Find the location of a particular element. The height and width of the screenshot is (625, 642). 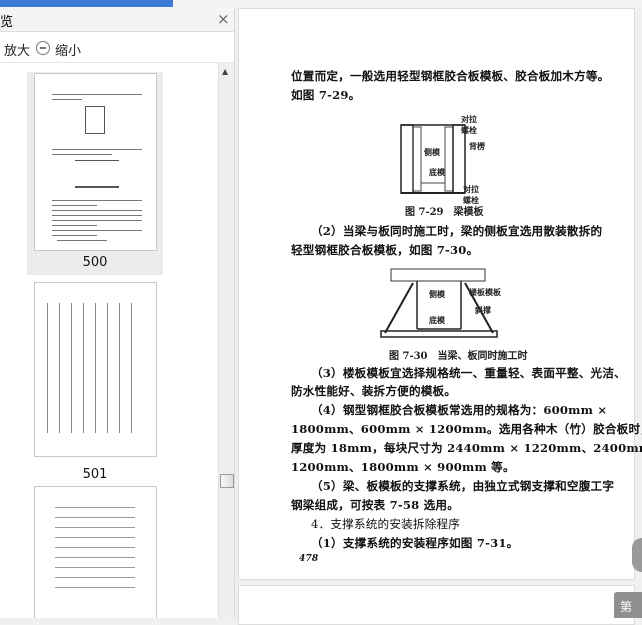

text-line: 钢梁组成，可按表 7-58 选用。 is located at coordinates (375, 505).